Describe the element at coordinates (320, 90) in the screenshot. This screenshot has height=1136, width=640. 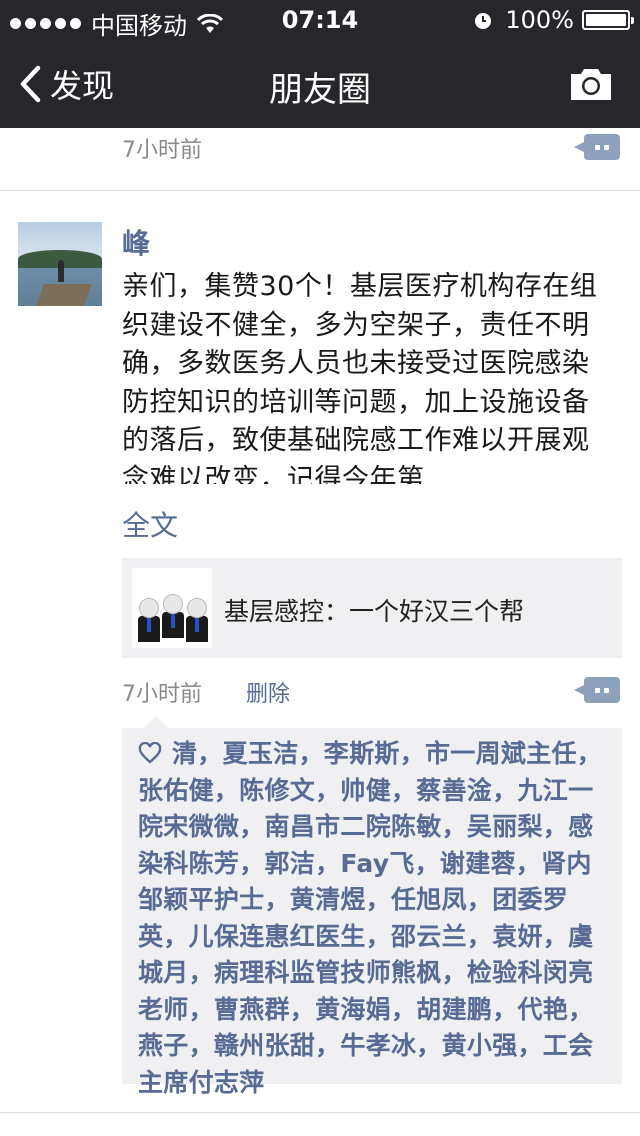
I see `page-title: 朋友圈` at that location.